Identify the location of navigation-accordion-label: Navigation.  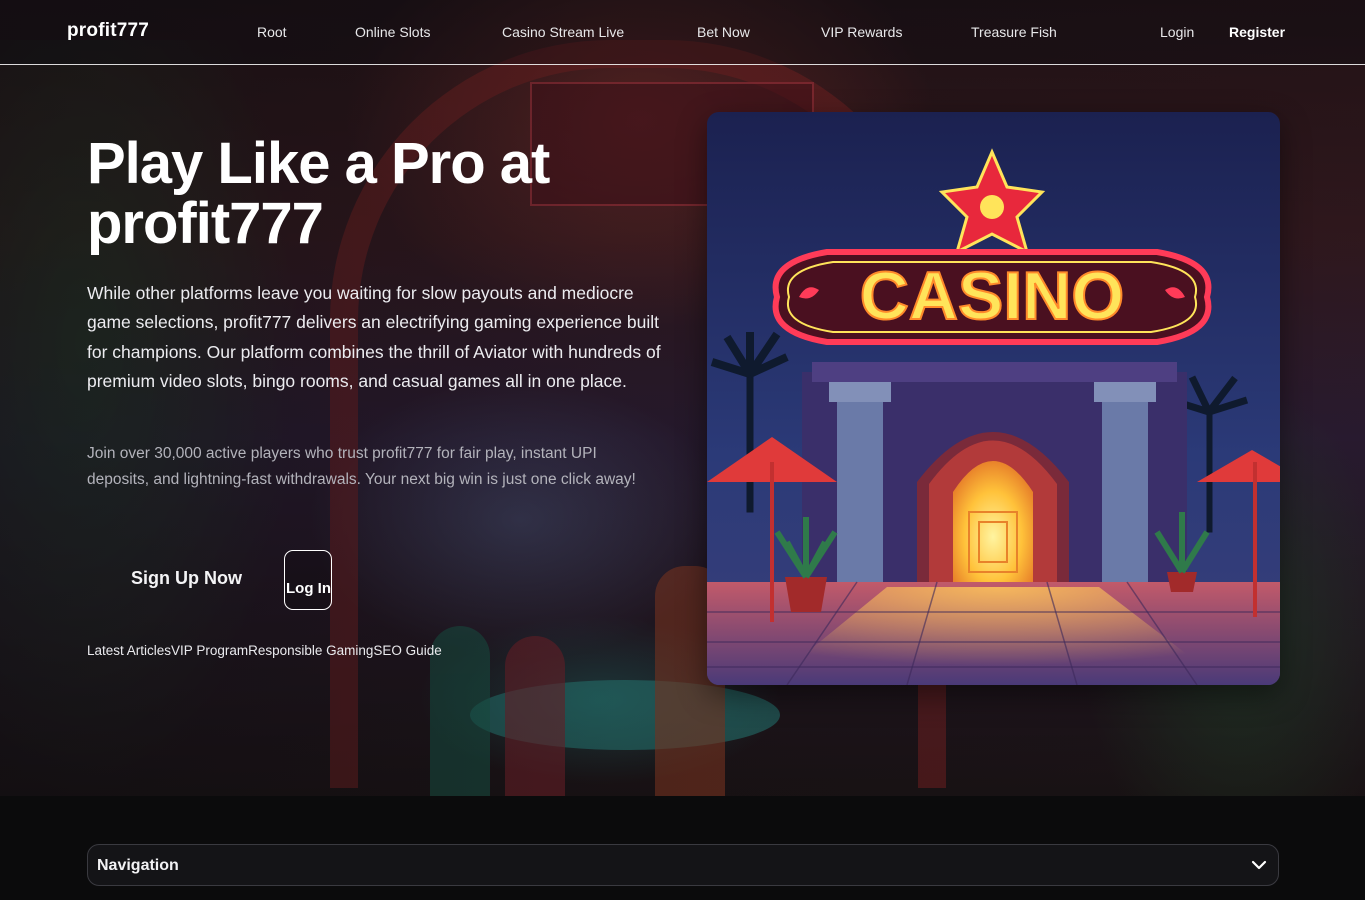
(138, 865).